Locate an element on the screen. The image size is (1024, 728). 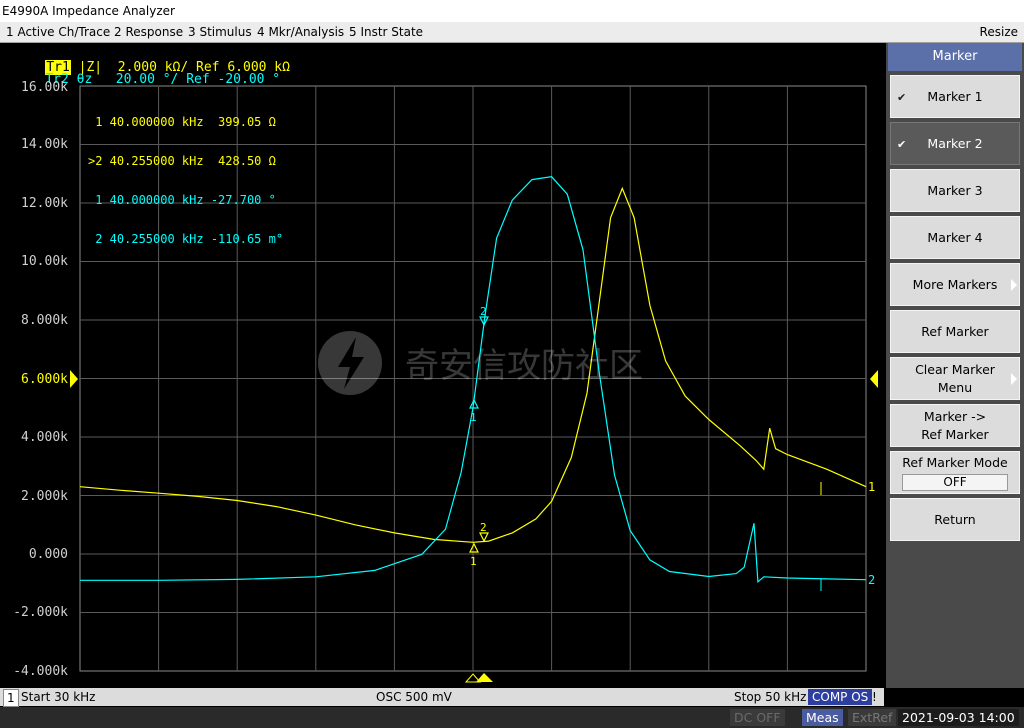
window-title: E4990A Impedance Analyzer is located at coordinates (88, 11).